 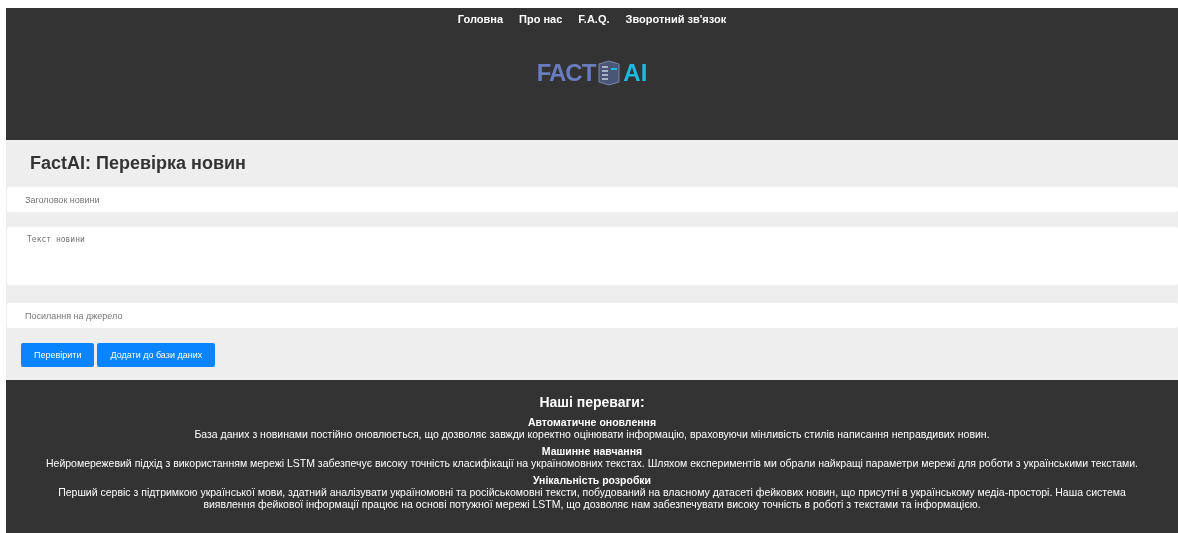 I want to click on page-title: FactAI: Перевірка новин, so click(x=138, y=163).